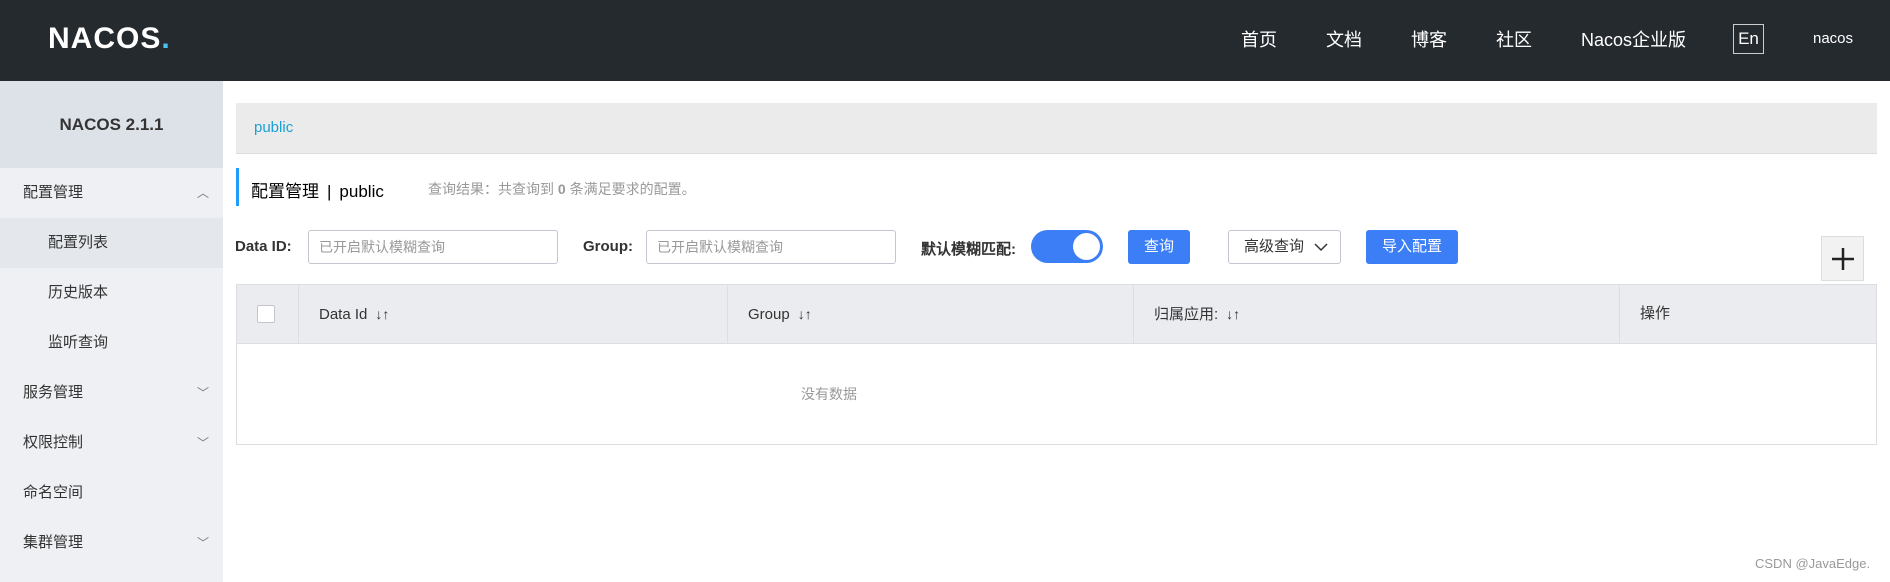 This screenshot has height=582, width=1890. I want to click on sidebar-item-config-list: 配置列表, so click(111, 243).